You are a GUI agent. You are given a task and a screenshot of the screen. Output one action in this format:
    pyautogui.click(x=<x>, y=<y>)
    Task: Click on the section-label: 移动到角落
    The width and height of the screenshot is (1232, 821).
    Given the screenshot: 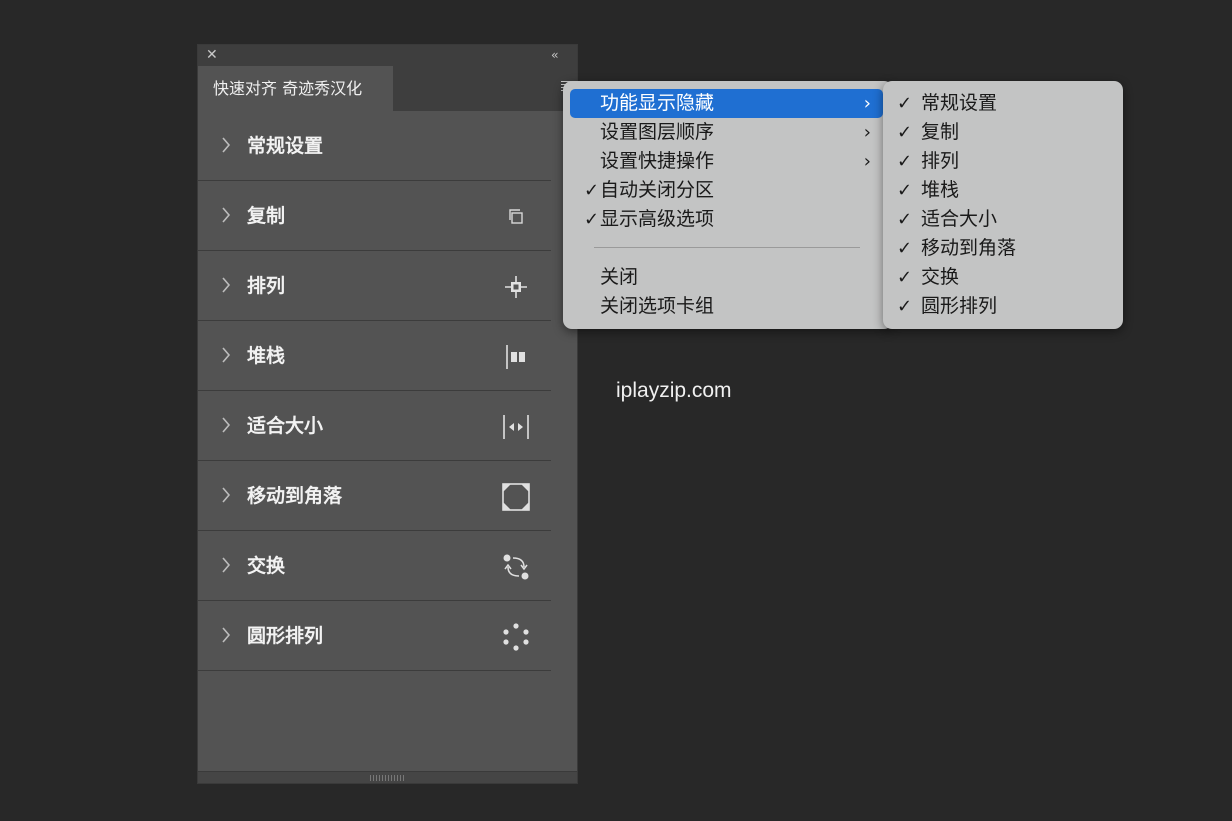 What is the action you would take?
    pyautogui.click(x=295, y=496)
    